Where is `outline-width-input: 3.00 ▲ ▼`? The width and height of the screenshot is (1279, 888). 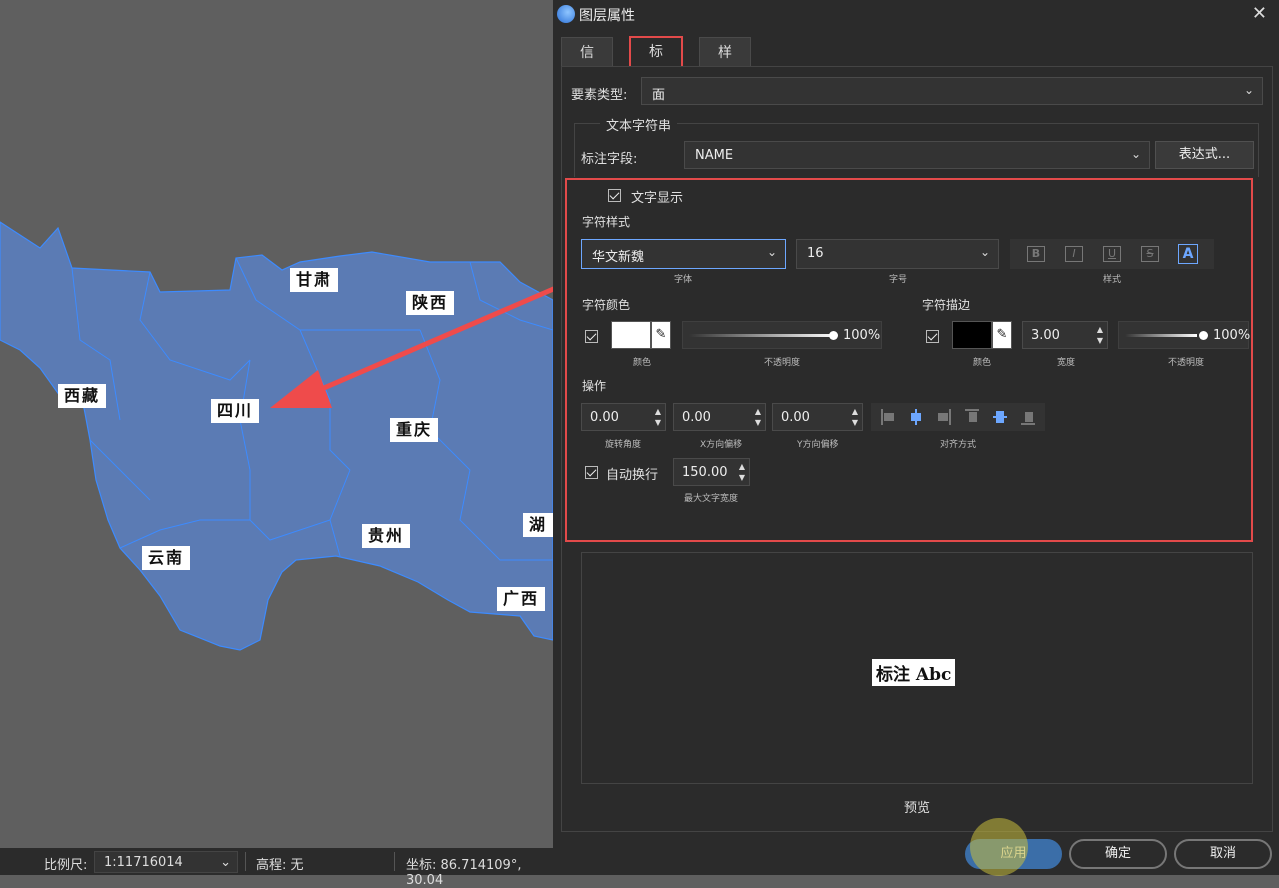
outline-width-input: 3.00 ▲ ▼ is located at coordinates (1065, 335).